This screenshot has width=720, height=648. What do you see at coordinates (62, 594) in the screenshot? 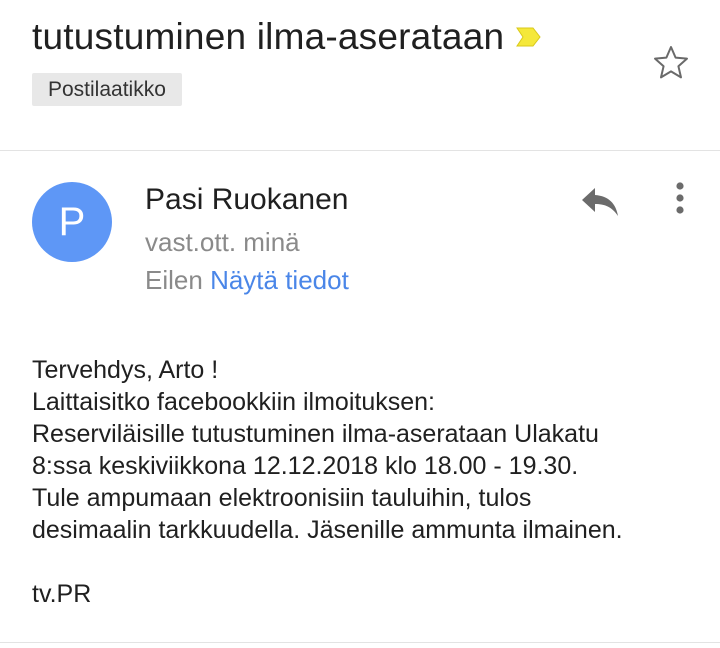
I see `body-signature: tv.PR` at bounding box center [62, 594].